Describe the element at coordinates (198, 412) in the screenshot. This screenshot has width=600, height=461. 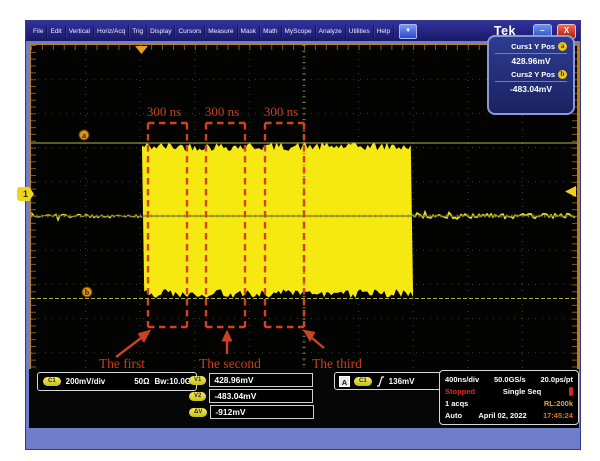
I see `measurement-pill-δv: ΔV` at that location.